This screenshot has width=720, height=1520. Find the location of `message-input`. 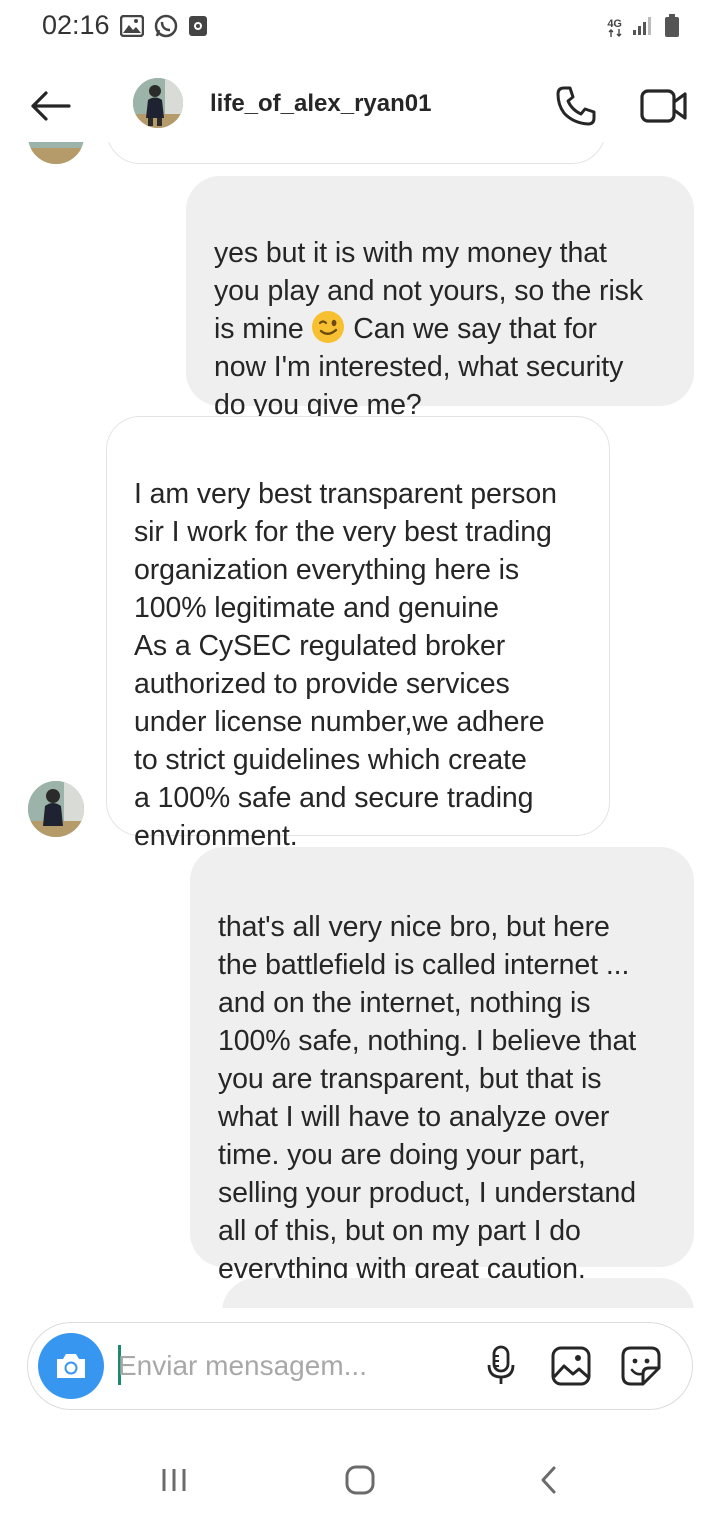

message-input is located at coordinates (298, 1366).